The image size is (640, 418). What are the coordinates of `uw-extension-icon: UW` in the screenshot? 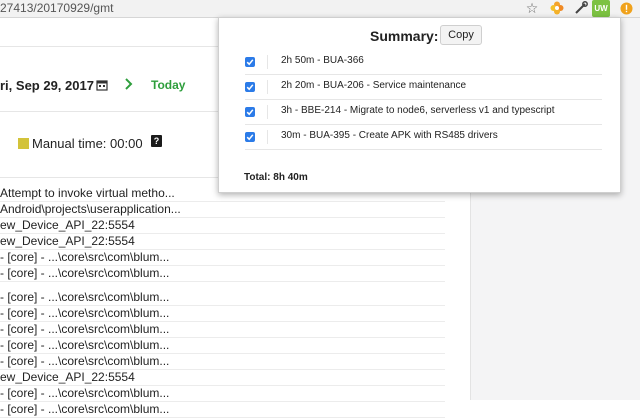 It's located at (601, 8).